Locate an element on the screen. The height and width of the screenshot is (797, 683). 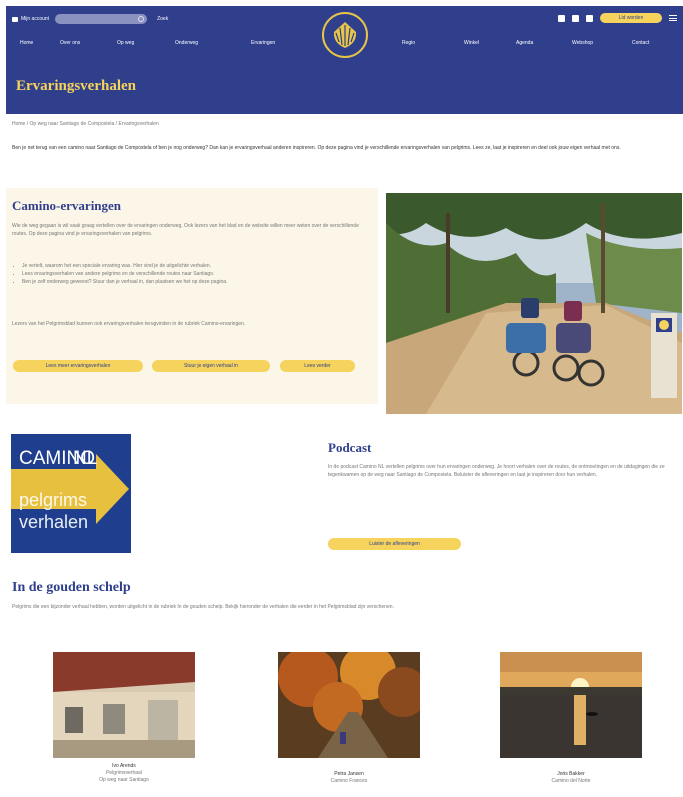
nav-item-home: Home is located at coordinates (40, 43).